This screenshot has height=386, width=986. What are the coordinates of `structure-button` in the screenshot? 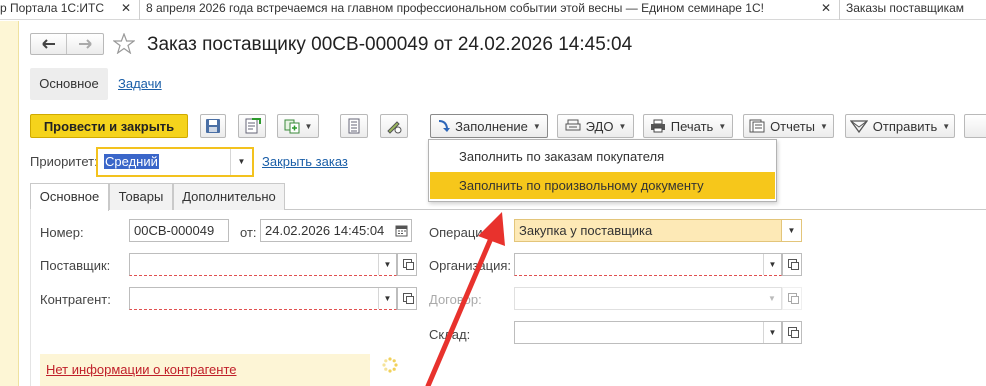 It's located at (354, 126).